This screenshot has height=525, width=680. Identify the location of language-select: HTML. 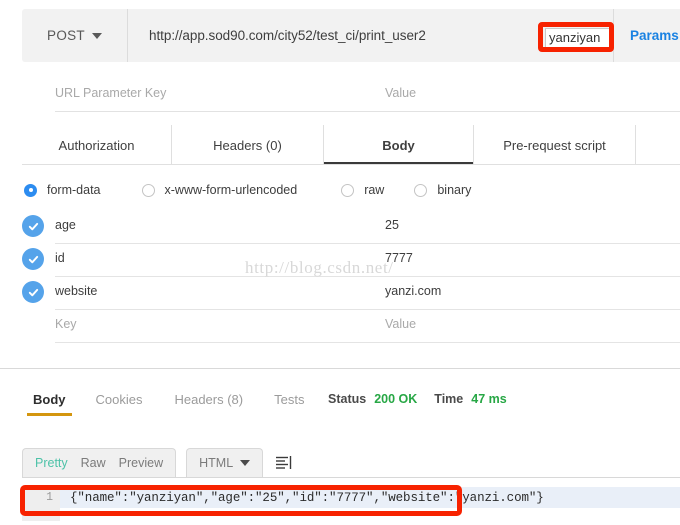
(225, 462).